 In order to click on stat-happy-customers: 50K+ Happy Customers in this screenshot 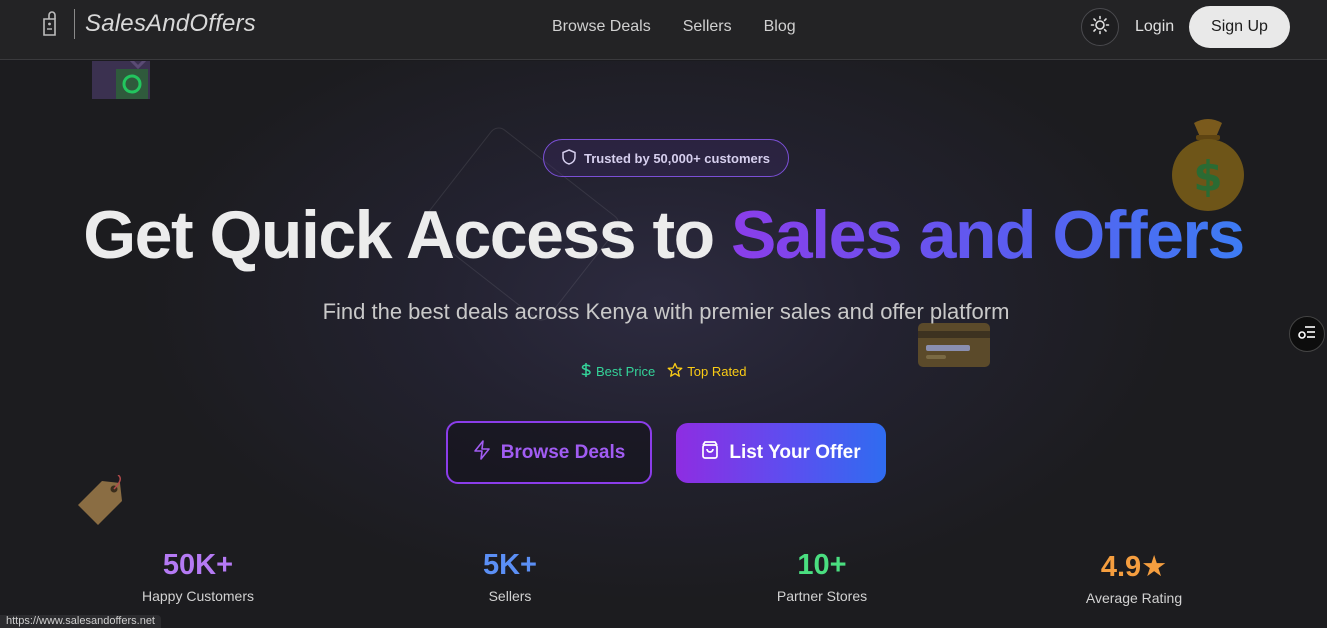, I will do `click(198, 576)`.